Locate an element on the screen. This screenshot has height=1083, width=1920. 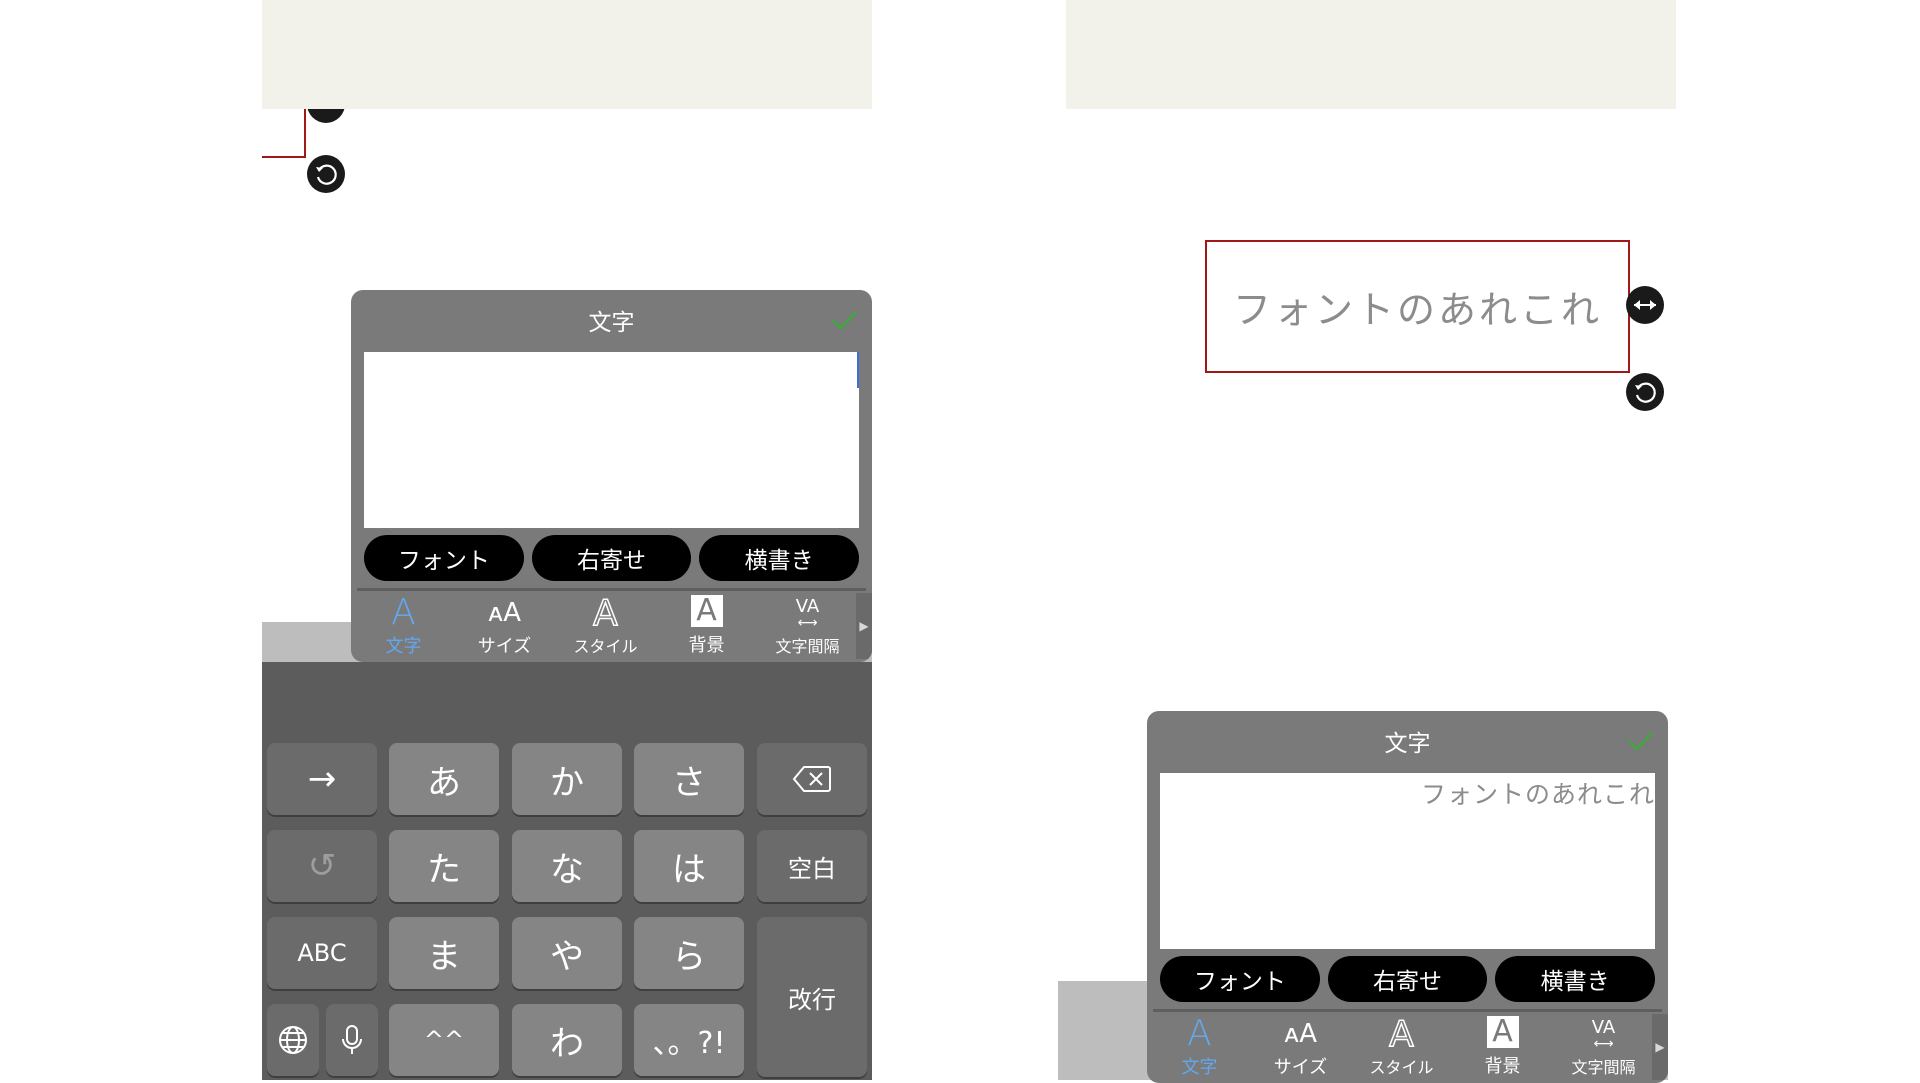
abc-key: ABC is located at coordinates (322, 953).